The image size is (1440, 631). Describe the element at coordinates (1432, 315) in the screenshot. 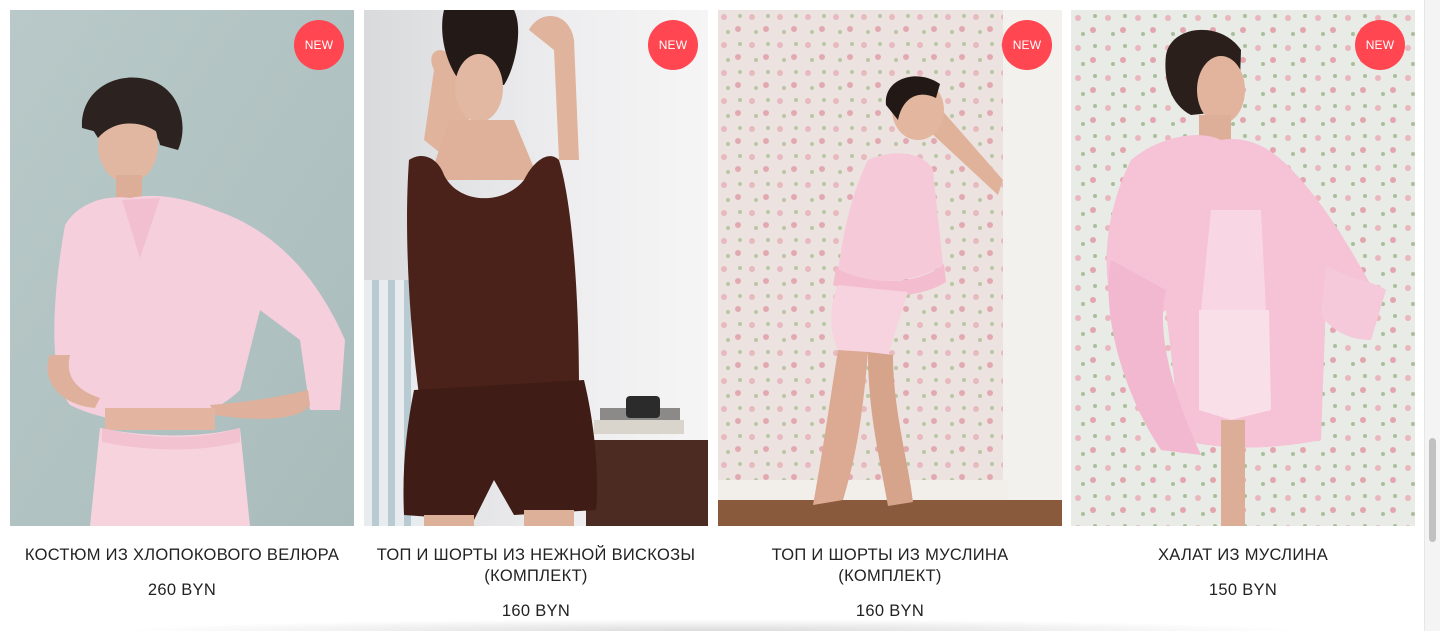

I see `vertical-scrollbar` at that location.